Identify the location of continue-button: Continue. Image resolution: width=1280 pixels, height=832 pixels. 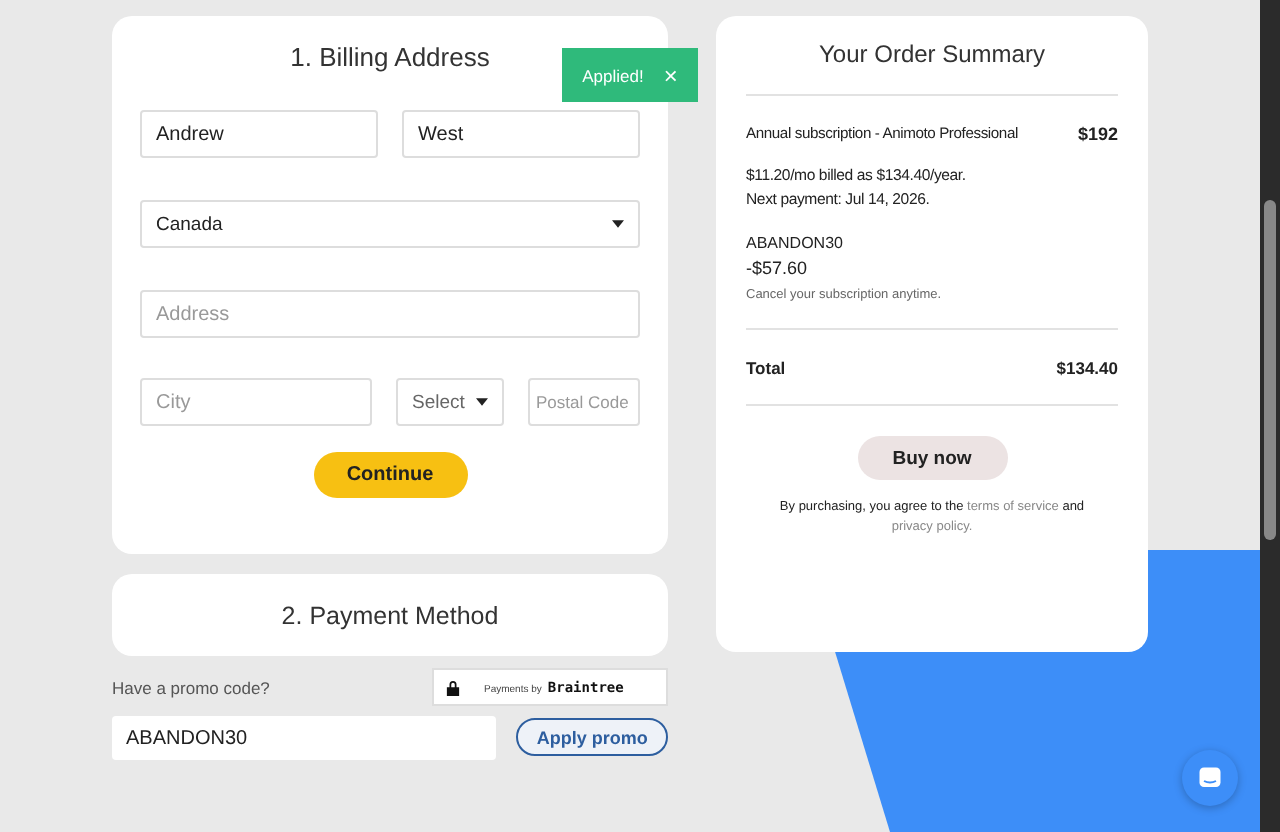
(390, 475).